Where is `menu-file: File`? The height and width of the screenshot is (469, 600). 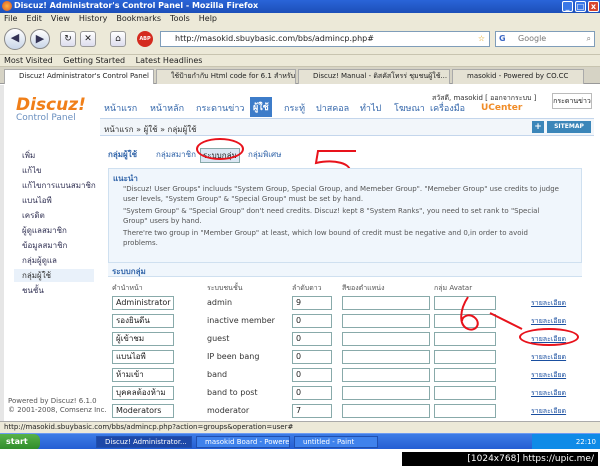 menu-file: File is located at coordinates (11, 18).